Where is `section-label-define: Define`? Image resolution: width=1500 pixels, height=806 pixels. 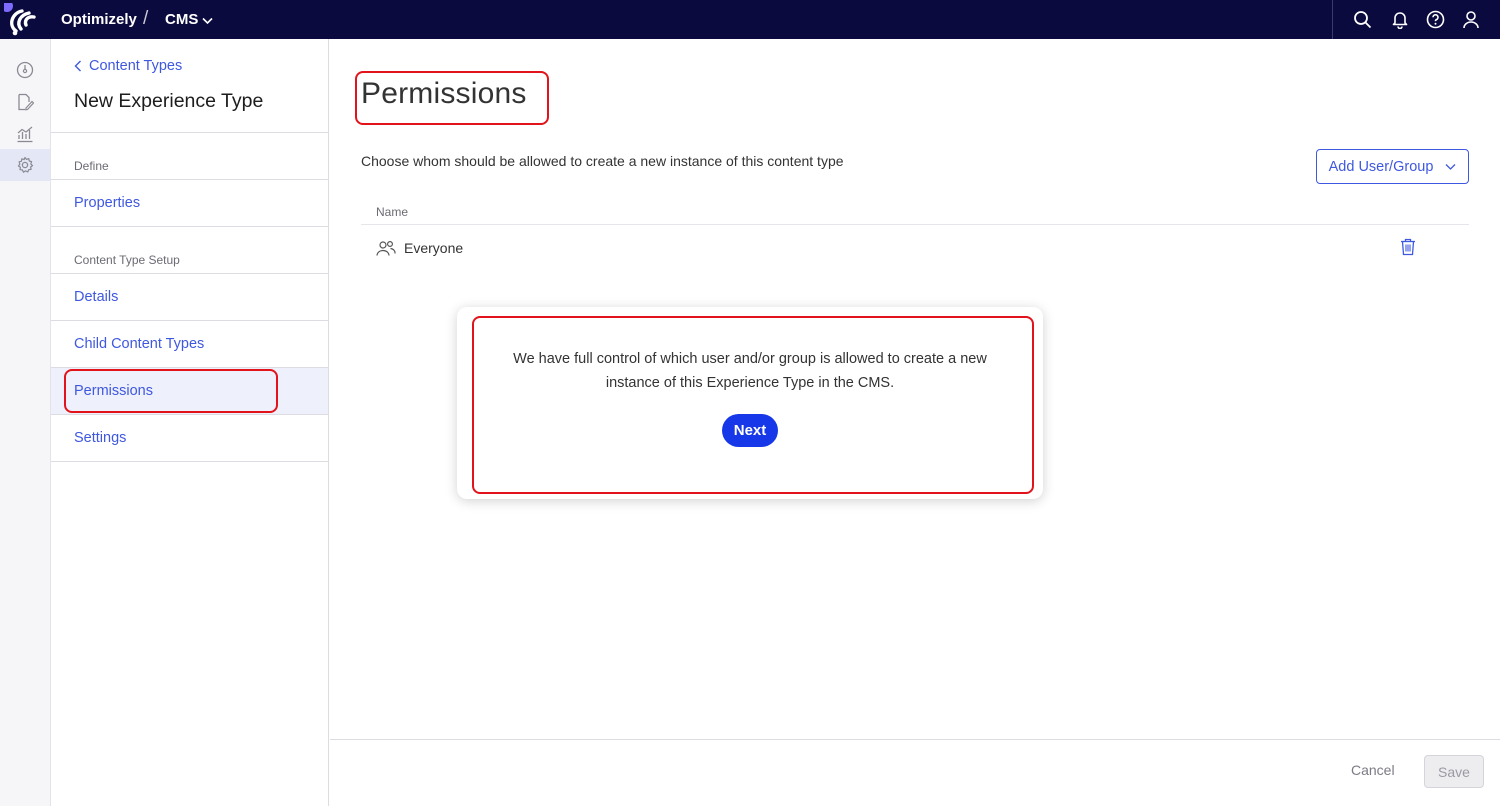 section-label-define: Define is located at coordinates (91, 166).